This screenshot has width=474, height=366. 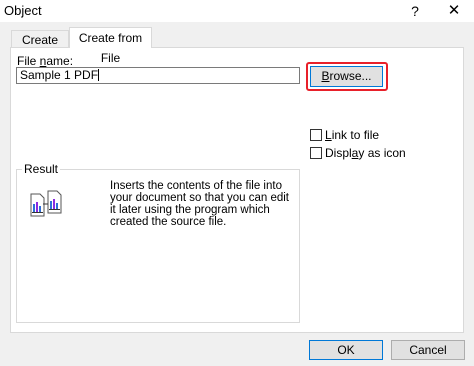 I want to click on file-name-label: File name:, so click(x=45, y=61).